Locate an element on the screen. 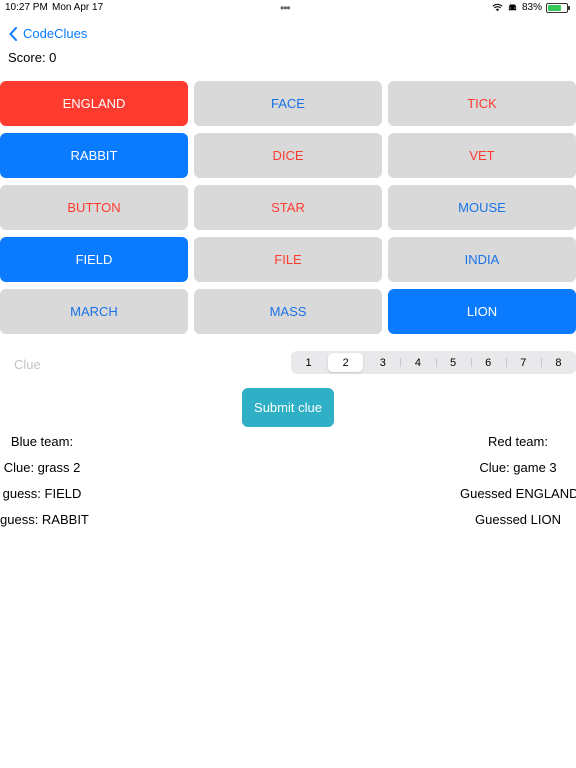  segment-4: 4 is located at coordinates (417, 362).